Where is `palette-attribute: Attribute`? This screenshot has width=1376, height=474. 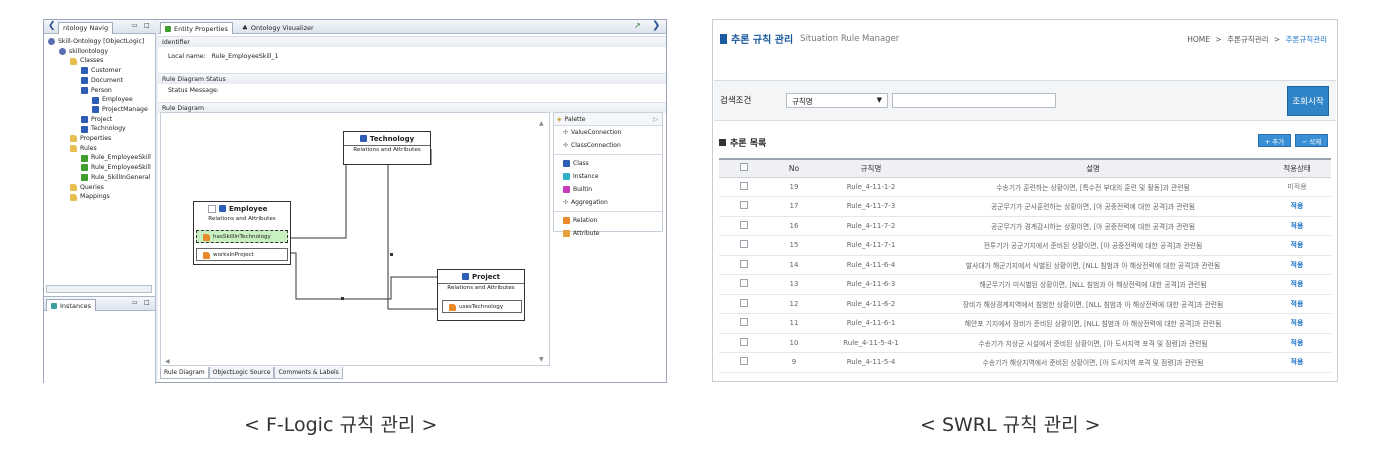 palette-attribute: Attribute is located at coordinates (608, 233).